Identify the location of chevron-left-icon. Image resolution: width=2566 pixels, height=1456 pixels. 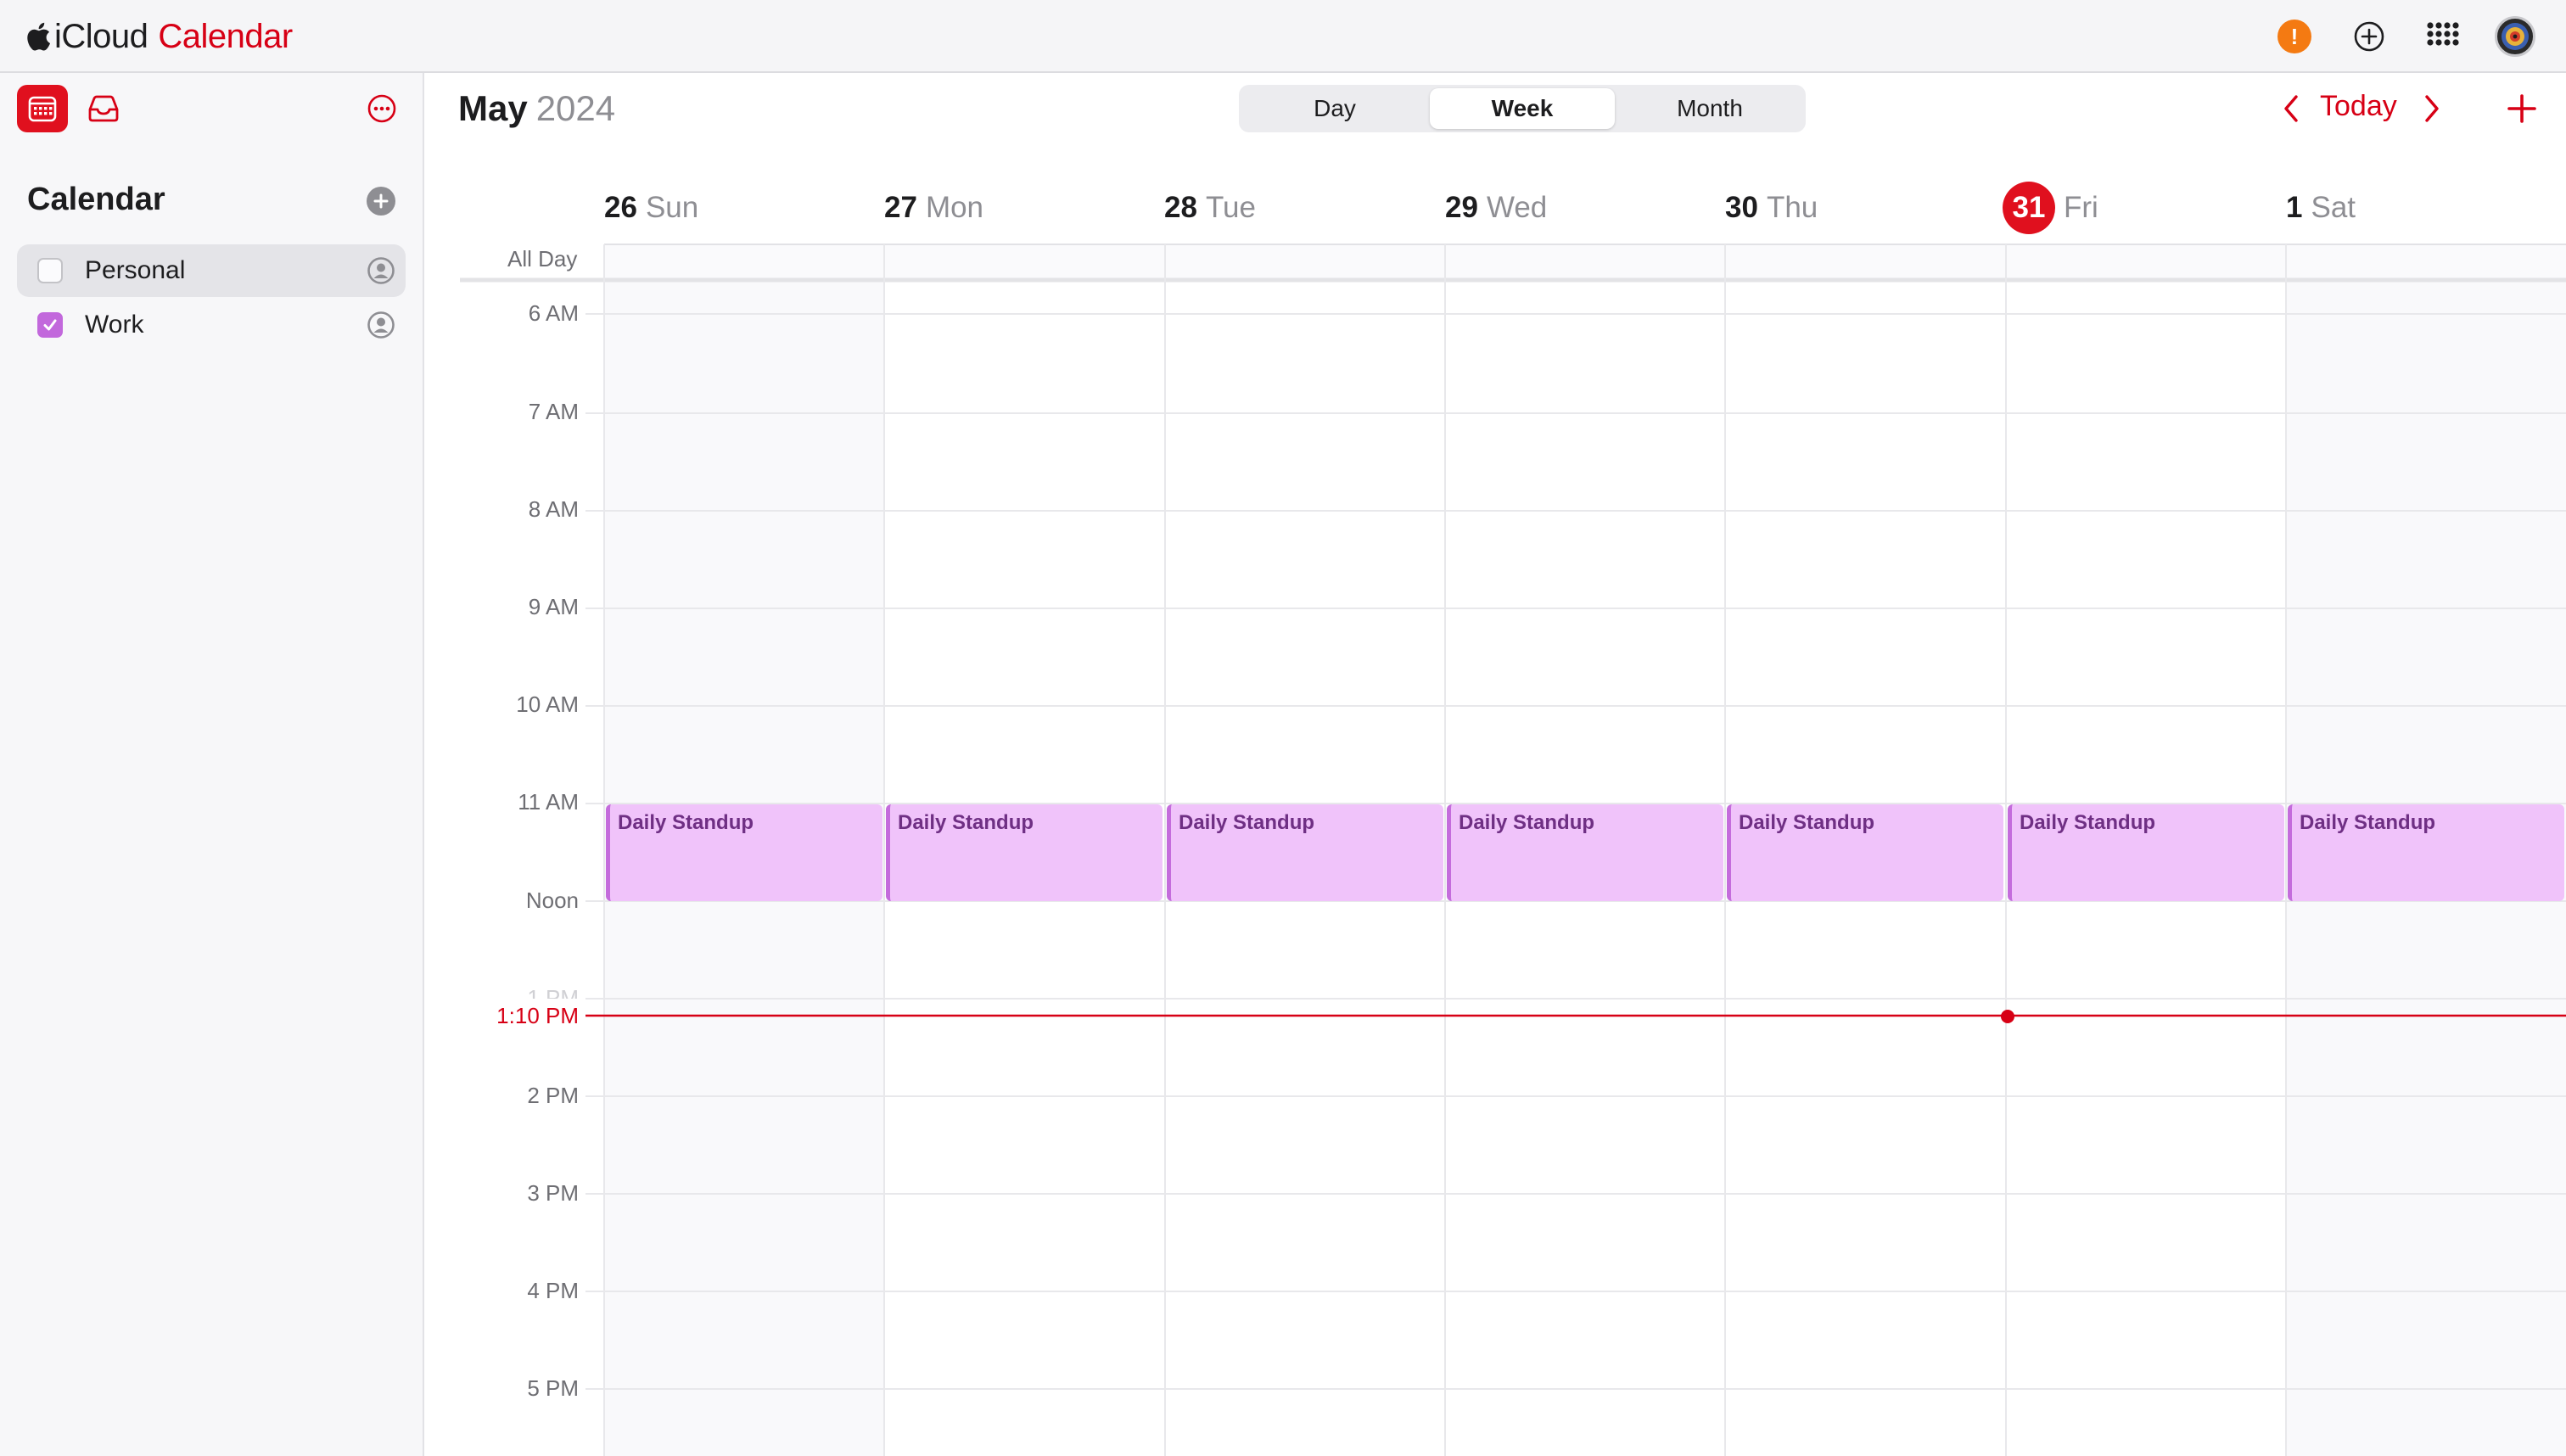
(2291, 108).